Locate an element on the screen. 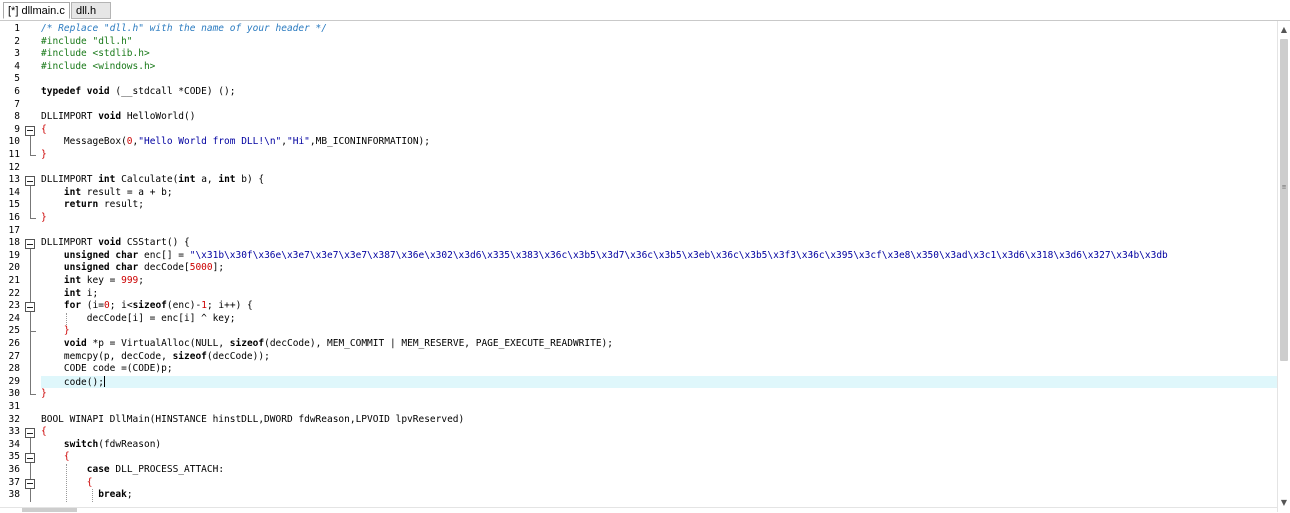  code-token: Calculate( is located at coordinates (147, 180).